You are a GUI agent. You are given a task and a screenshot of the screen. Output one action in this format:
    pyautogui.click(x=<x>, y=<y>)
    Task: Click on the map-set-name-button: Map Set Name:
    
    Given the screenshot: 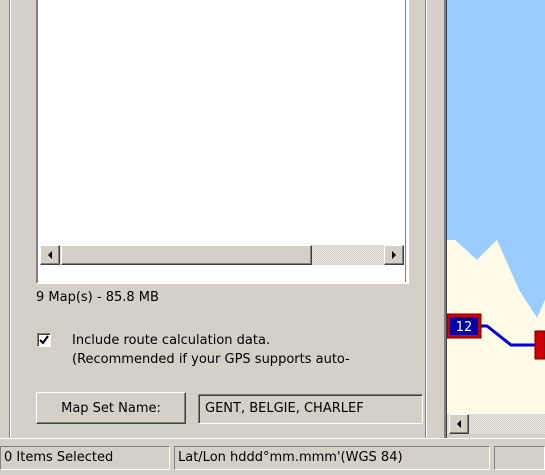 What is the action you would take?
    pyautogui.click(x=111, y=408)
    